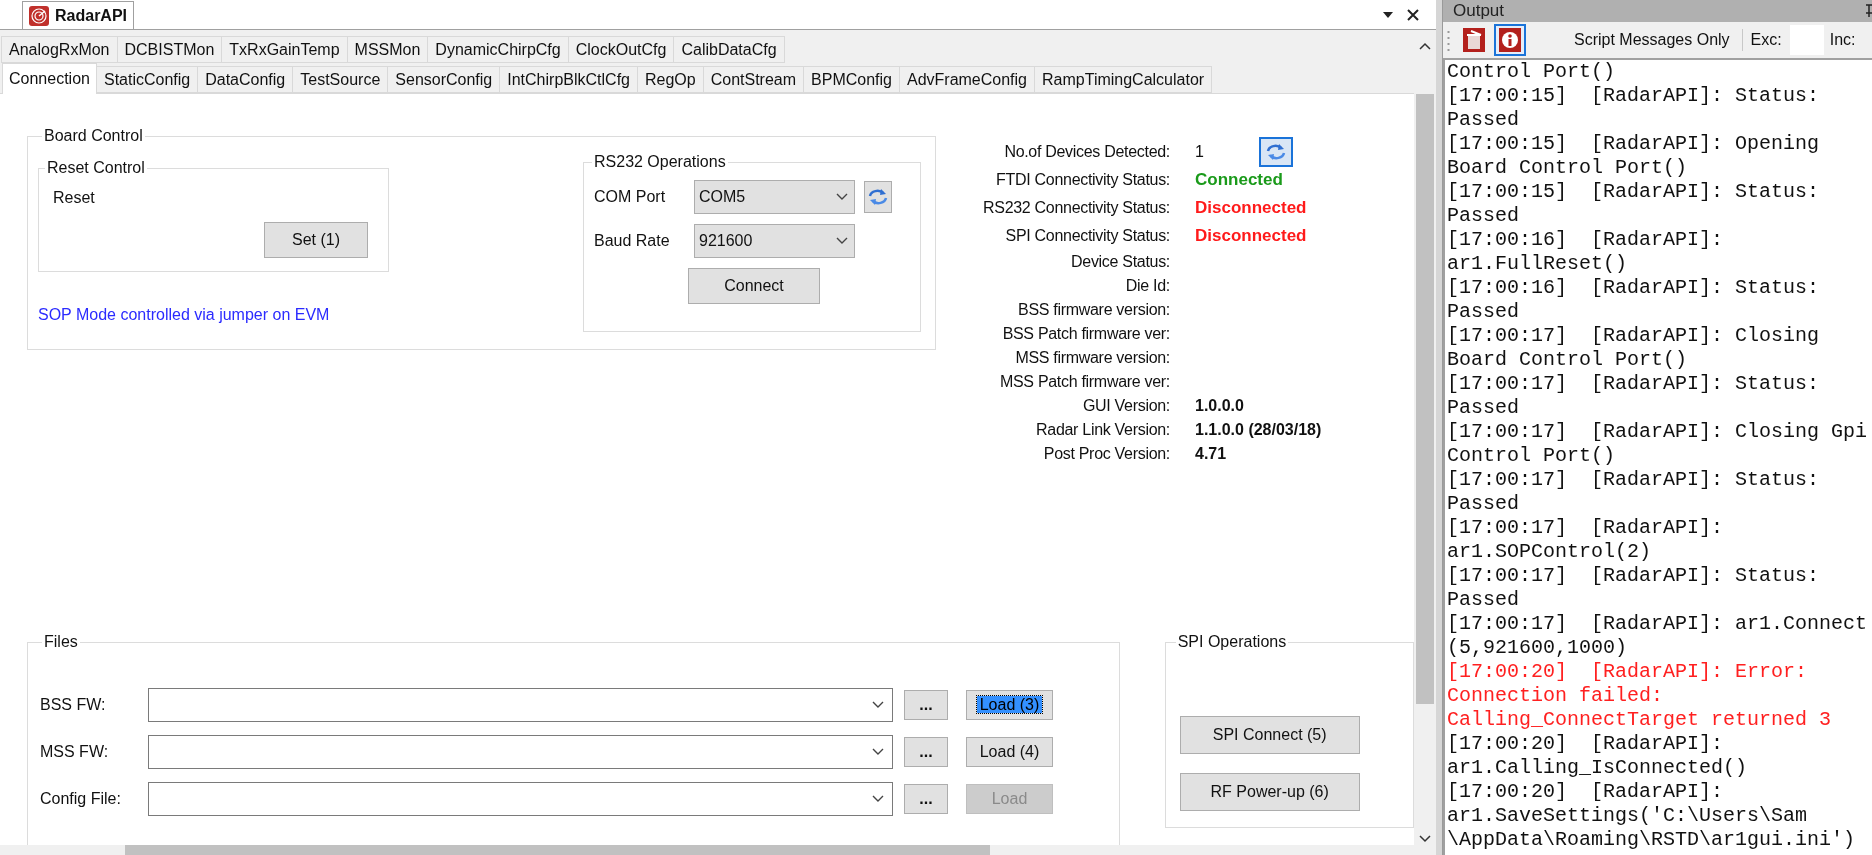  What do you see at coordinates (1199, 152) in the screenshot?
I see `status-value: 1` at bounding box center [1199, 152].